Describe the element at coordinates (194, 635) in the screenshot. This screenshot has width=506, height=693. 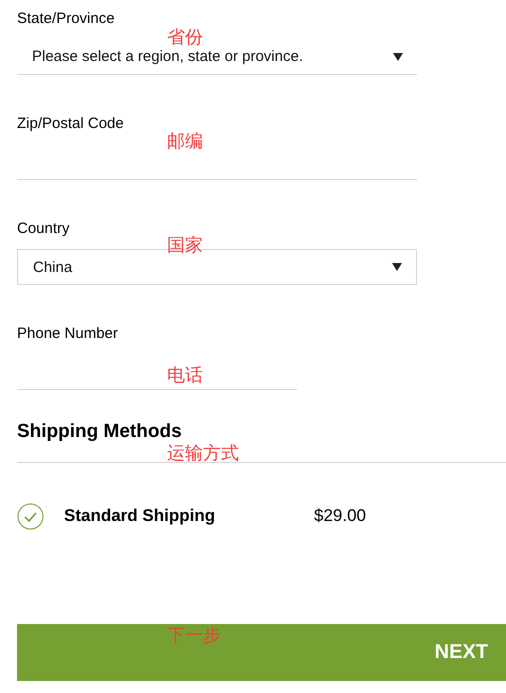
I see `annotation-text: 下一步` at that location.